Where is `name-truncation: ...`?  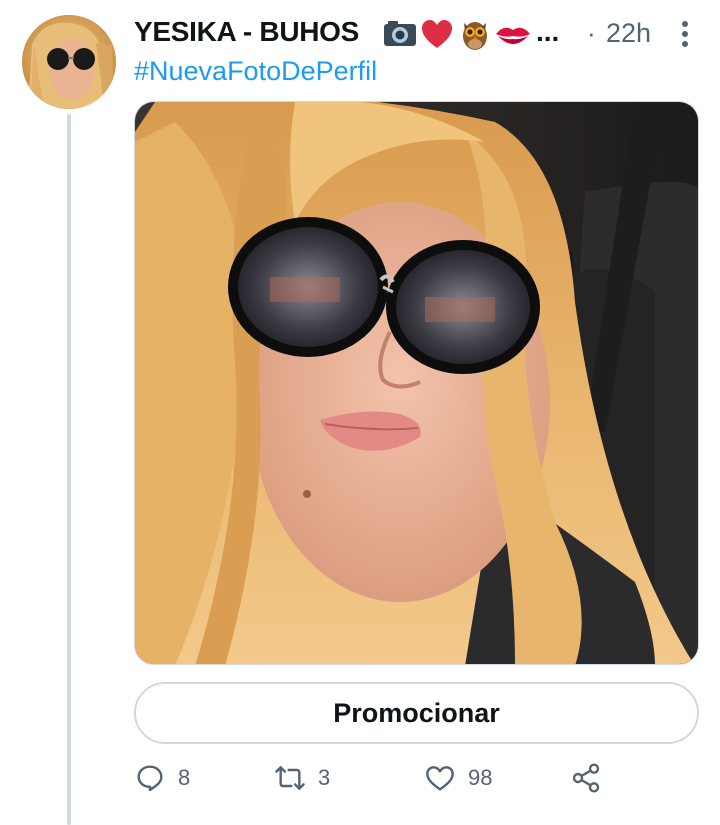
name-truncation: ... is located at coordinates (548, 31).